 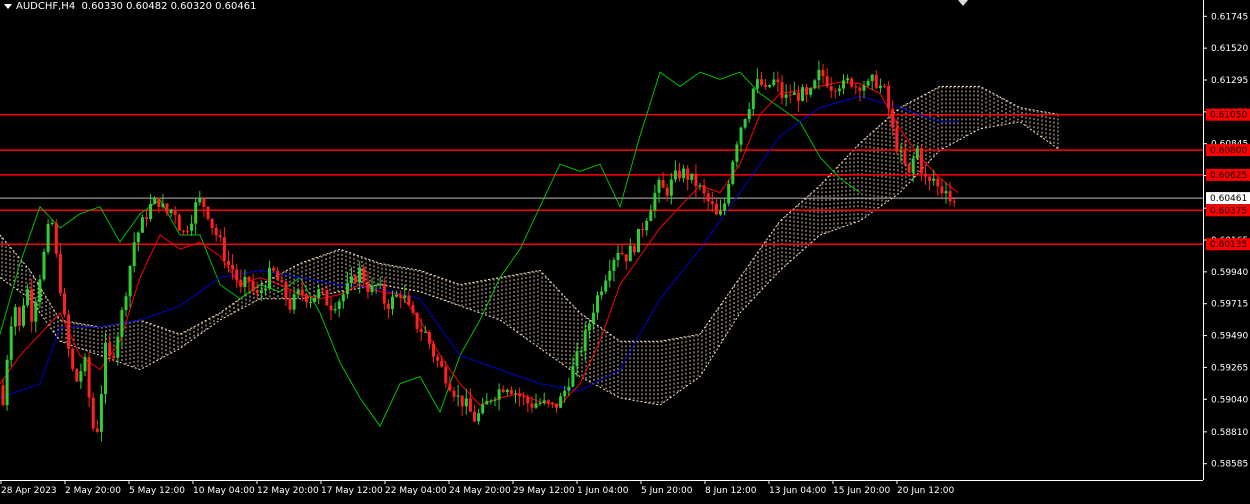 I want to click on dropdown-triangle-icon, so click(x=8, y=6).